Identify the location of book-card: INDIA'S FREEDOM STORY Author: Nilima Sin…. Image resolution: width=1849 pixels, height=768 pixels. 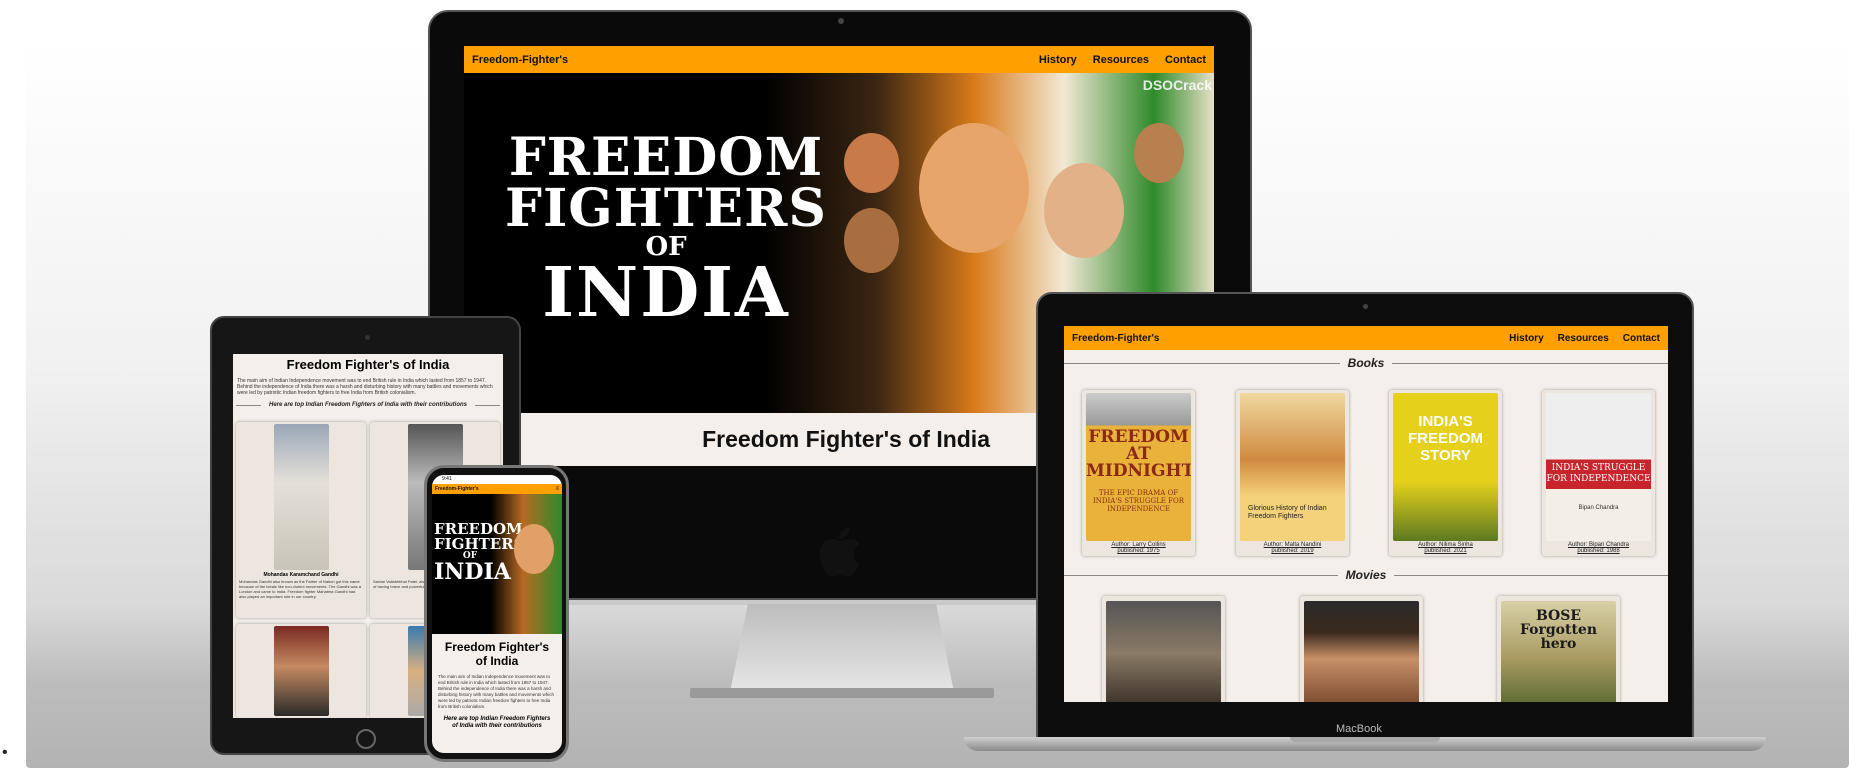
(1445, 473).